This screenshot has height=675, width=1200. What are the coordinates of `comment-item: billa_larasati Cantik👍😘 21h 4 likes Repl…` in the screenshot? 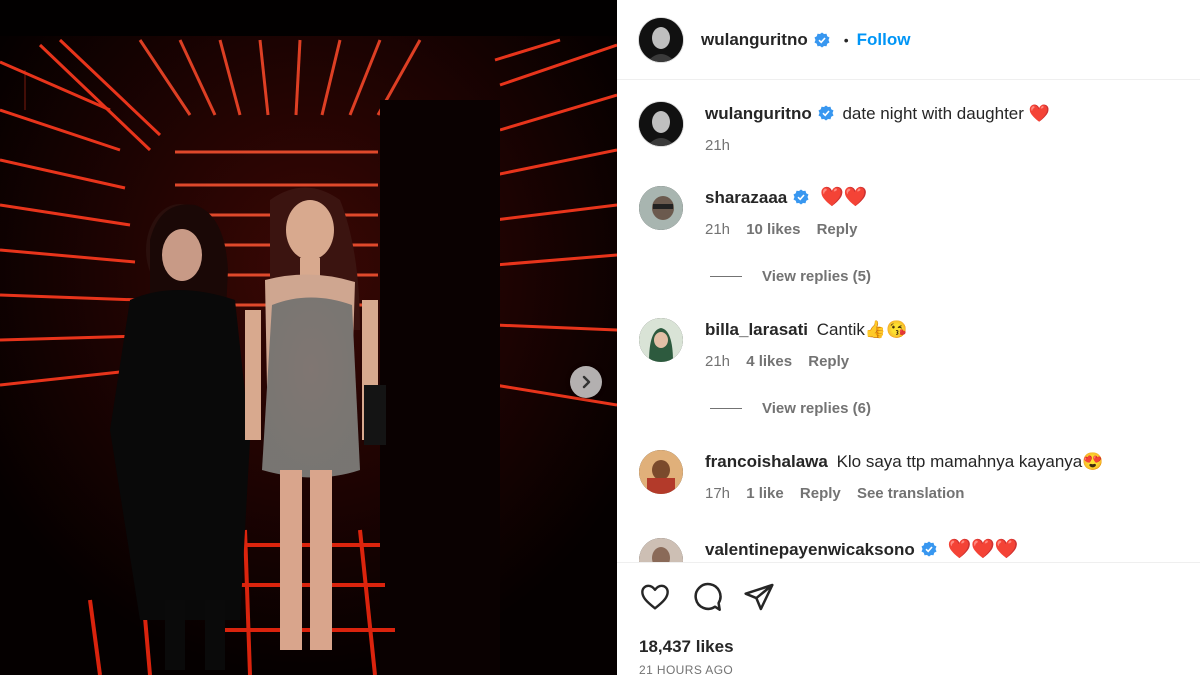 It's located at (773, 344).